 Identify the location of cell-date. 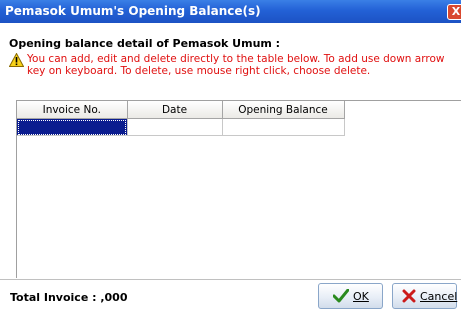
(175, 127).